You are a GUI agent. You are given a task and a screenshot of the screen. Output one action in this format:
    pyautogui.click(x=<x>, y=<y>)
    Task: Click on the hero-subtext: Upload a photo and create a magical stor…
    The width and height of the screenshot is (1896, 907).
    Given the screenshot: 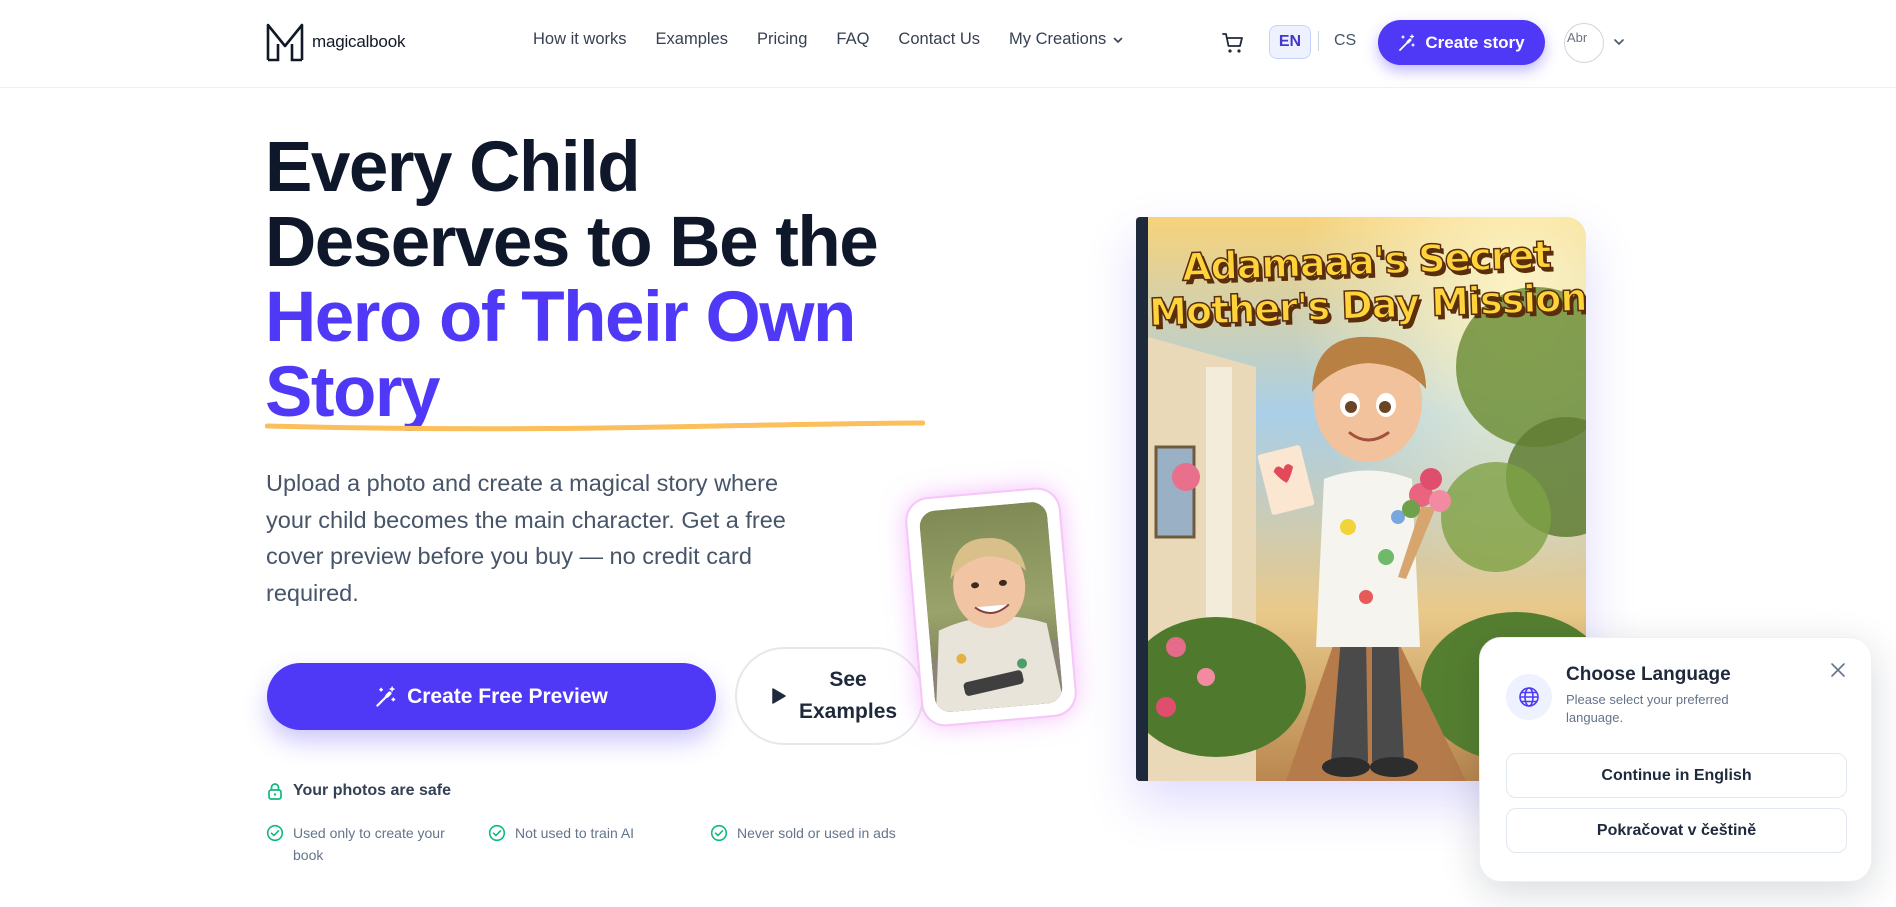 What is the action you would take?
    pyautogui.click(x=526, y=538)
    